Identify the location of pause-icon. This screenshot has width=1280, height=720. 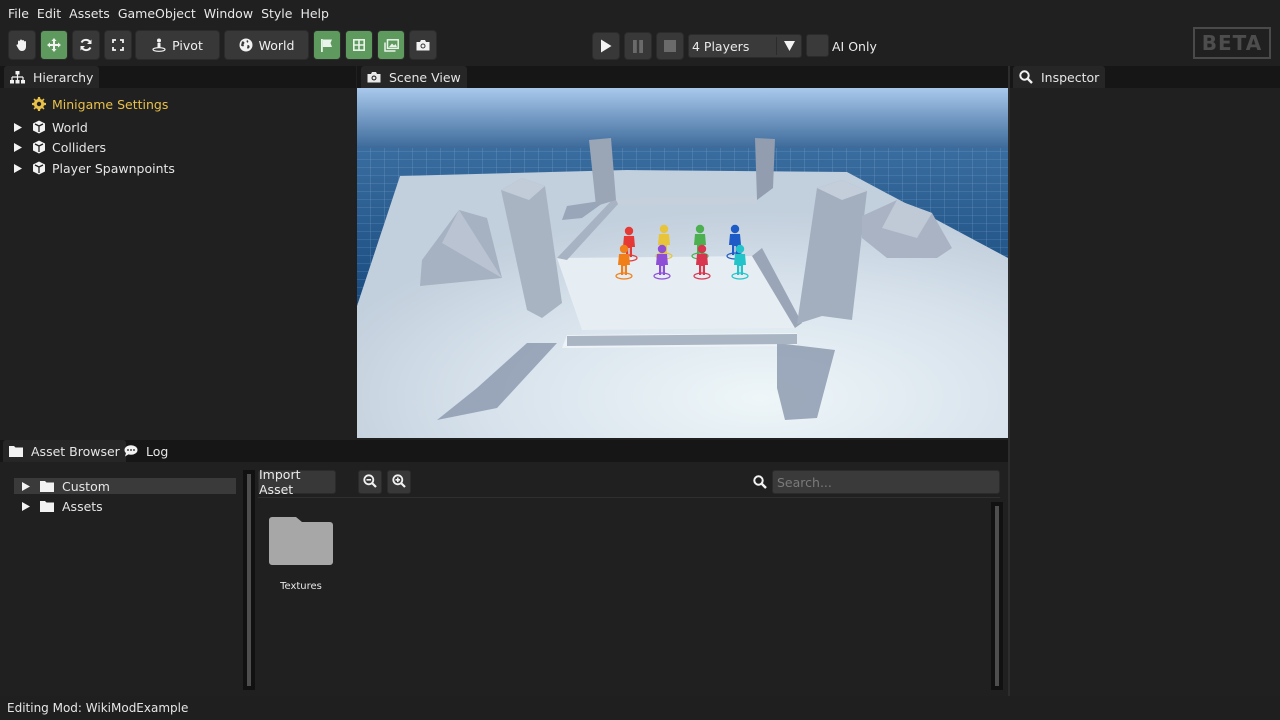
(638, 46).